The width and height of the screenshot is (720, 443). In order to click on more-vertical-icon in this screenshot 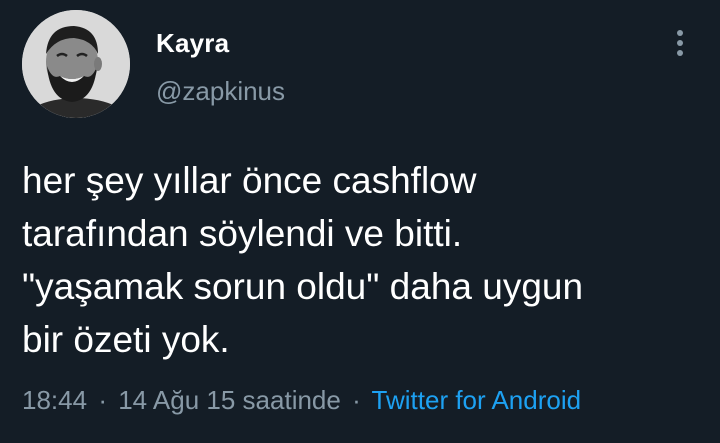, I will do `click(680, 46)`.